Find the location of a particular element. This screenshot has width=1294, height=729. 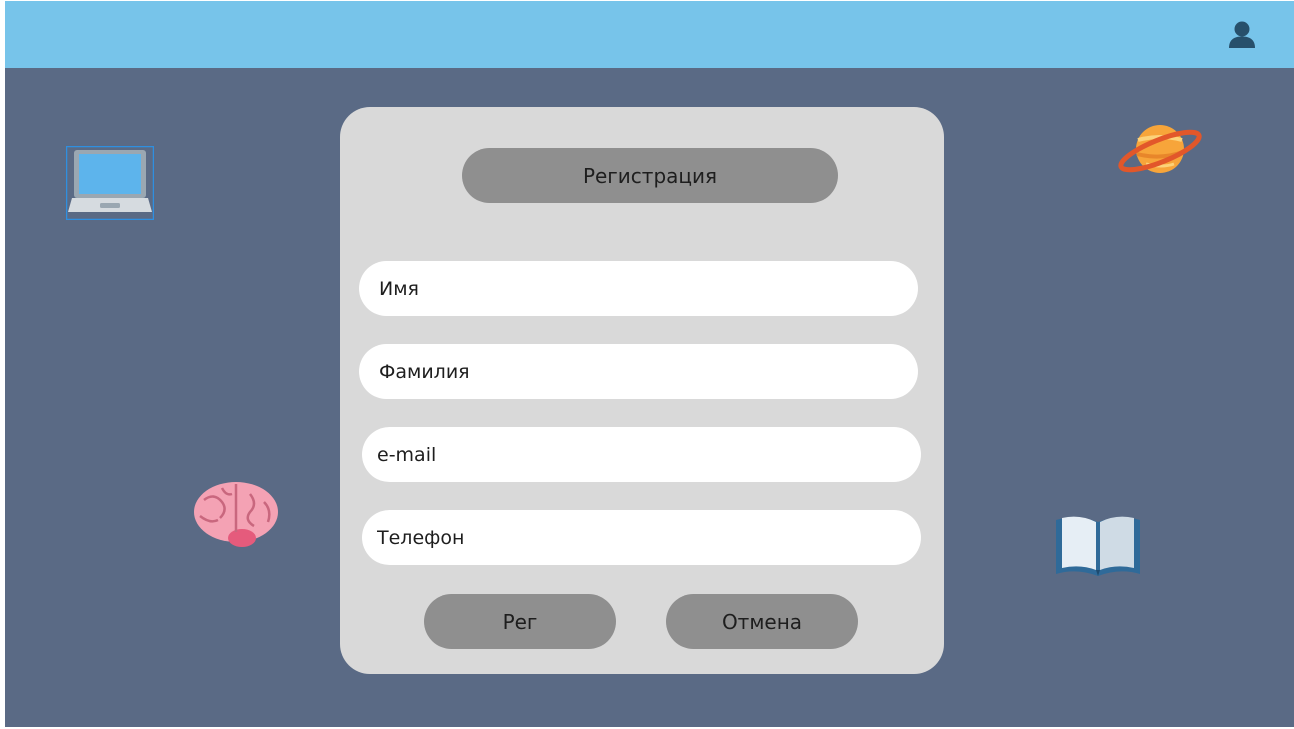

planet-icon is located at coordinates (1160, 149).